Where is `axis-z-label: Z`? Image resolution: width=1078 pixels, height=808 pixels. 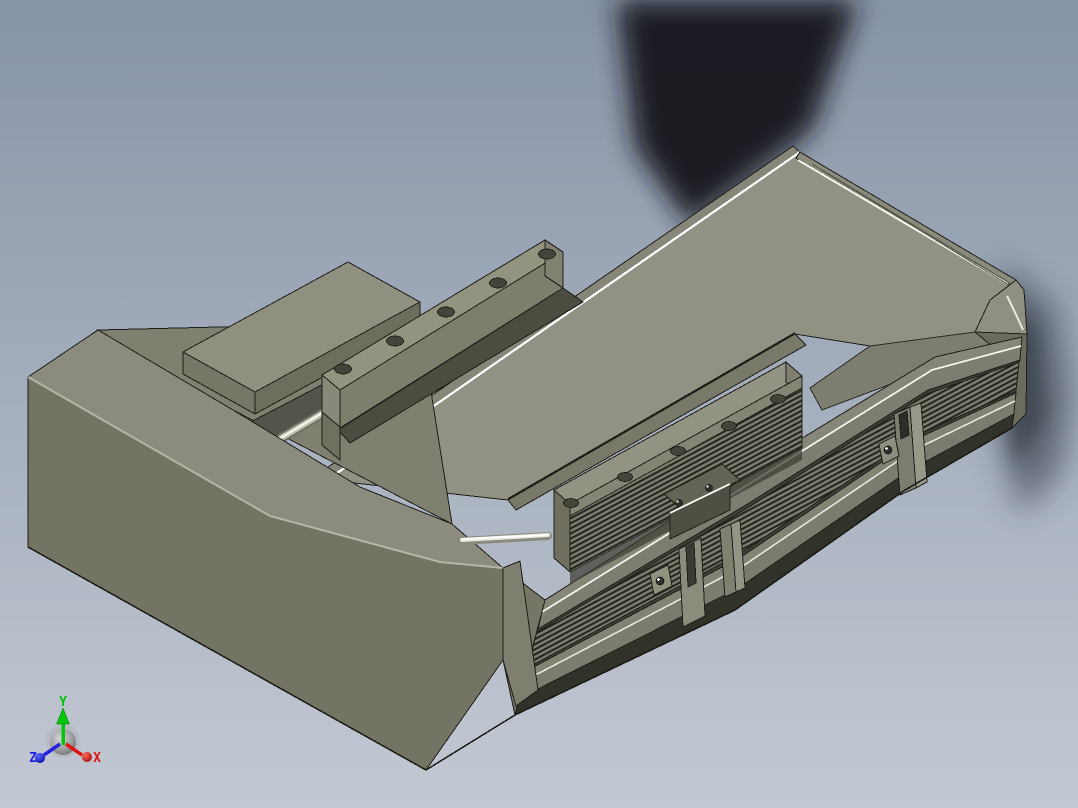
axis-z-label: Z is located at coordinates (33, 758).